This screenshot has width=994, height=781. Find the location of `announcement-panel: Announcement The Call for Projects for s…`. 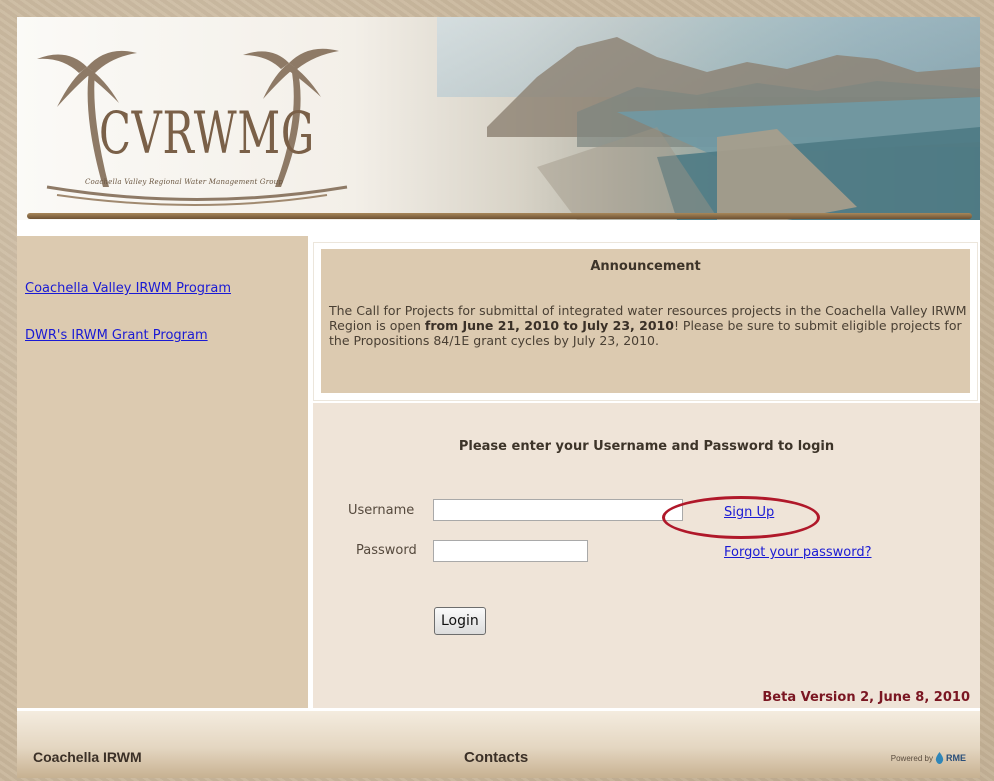

announcement-panel: Announcement The Call for Projects for s… is located at coordinates (645, 321).